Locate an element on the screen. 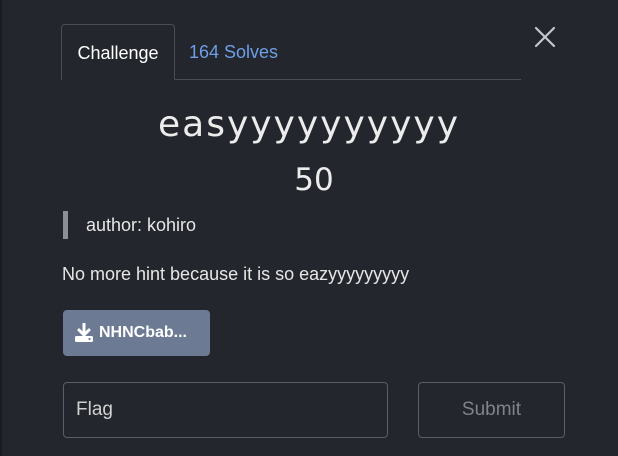  challenge-tabs: Challenge 164 Solves is located at coordinates (291, 52).